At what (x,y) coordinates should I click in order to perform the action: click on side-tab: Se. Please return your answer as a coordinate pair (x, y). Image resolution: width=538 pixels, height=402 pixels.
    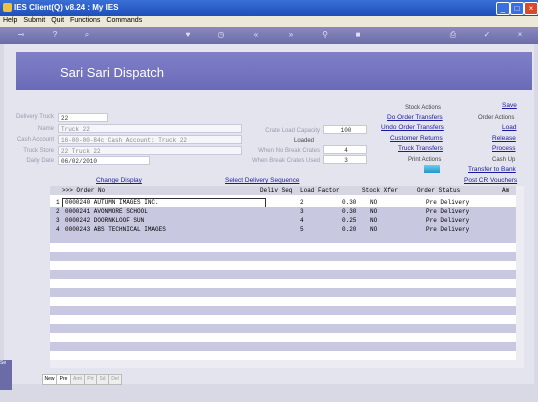
    Looking at the image, I should click on (6, 375).